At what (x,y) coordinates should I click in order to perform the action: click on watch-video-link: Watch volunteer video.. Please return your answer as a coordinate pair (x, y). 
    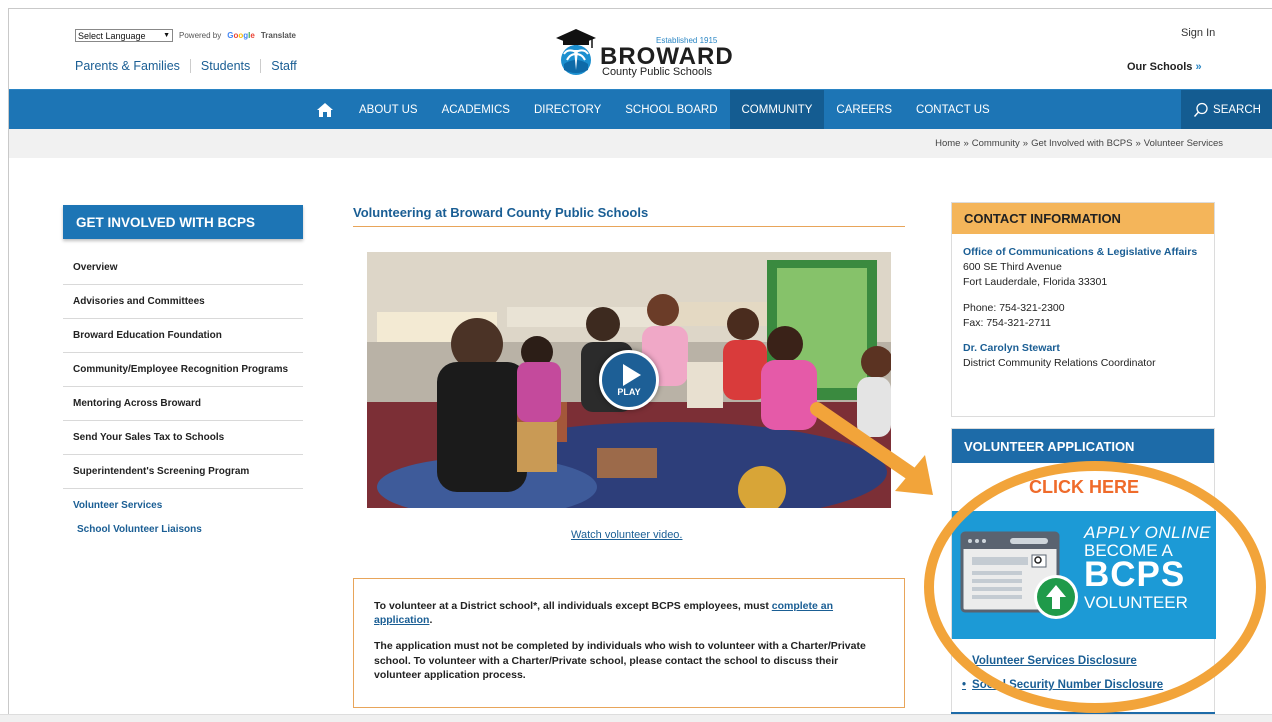
    Looking at the image, I should click on (626, 535).